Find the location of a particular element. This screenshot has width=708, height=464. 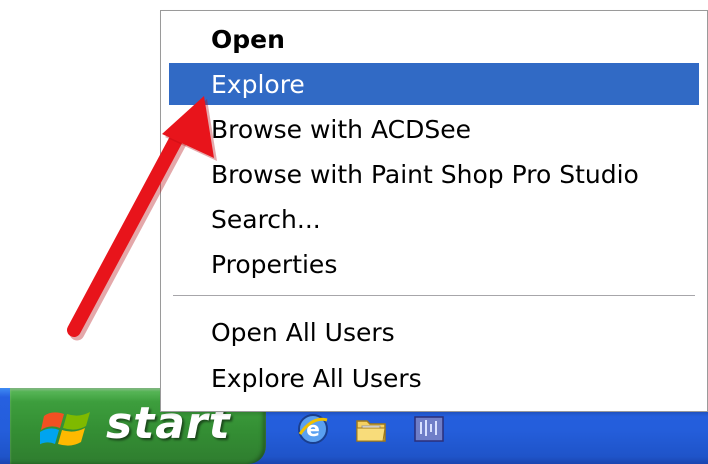

menu-separator is located at coordinates (434, 295).